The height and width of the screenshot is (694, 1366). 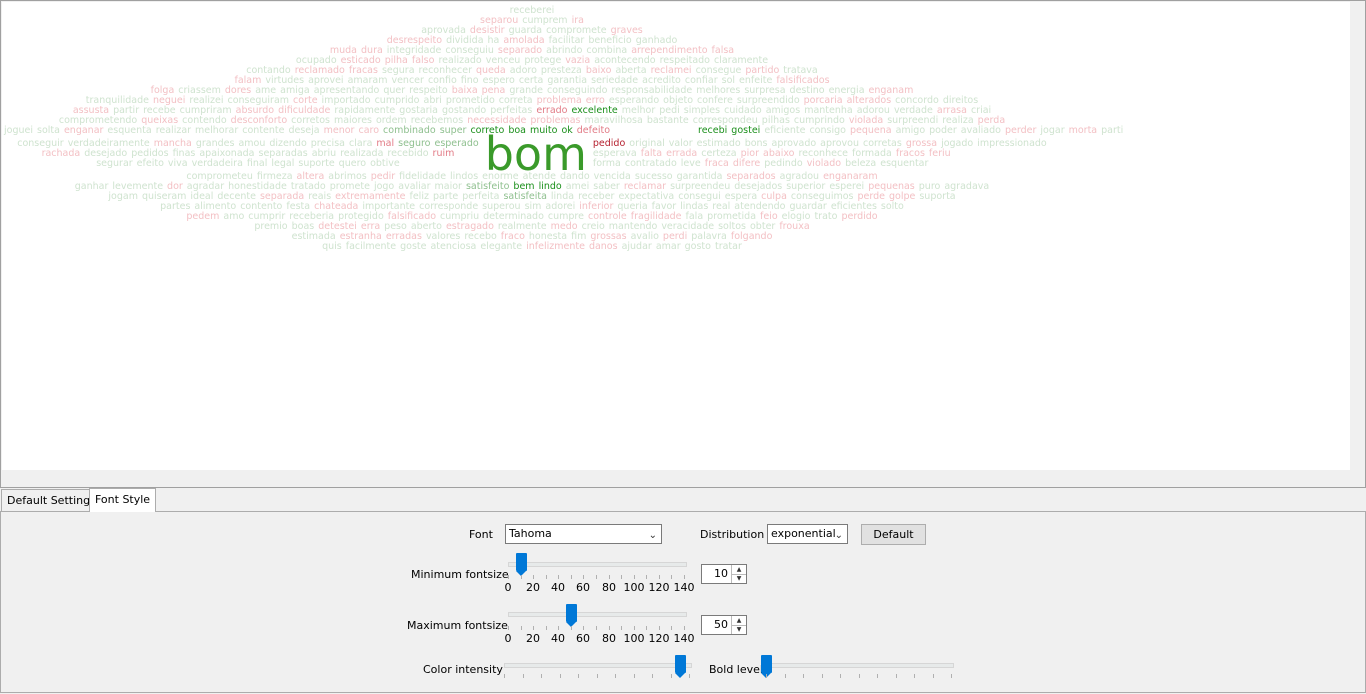 What do you see at coordinates (680, 666) in the screenshot?
I see `color-intensity-slider-thumb` at bounding box center [680, 666].